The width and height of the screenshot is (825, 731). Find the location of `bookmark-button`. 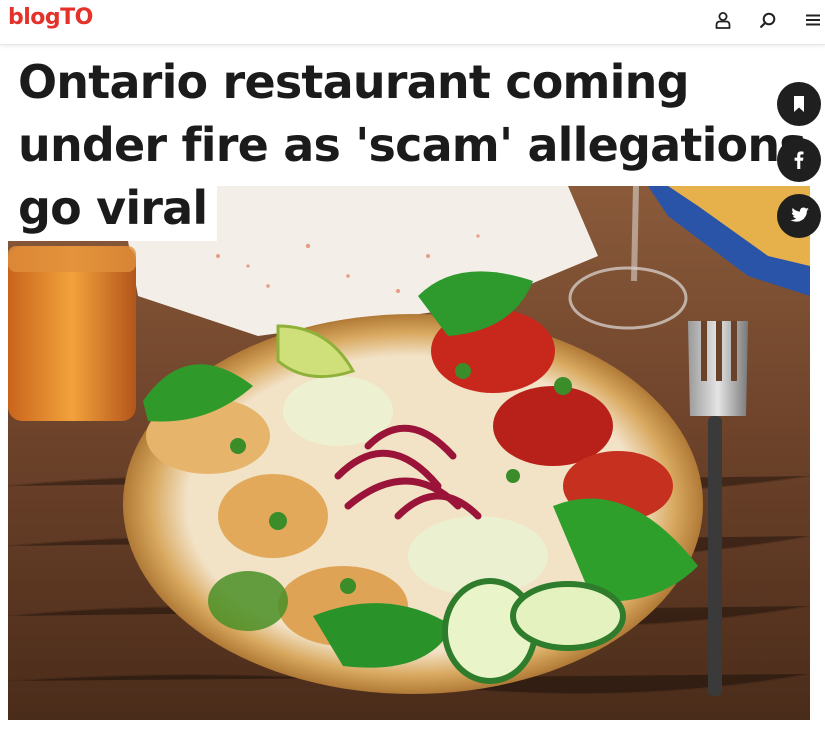

bookmark-button is located at coordinates (799, 104).